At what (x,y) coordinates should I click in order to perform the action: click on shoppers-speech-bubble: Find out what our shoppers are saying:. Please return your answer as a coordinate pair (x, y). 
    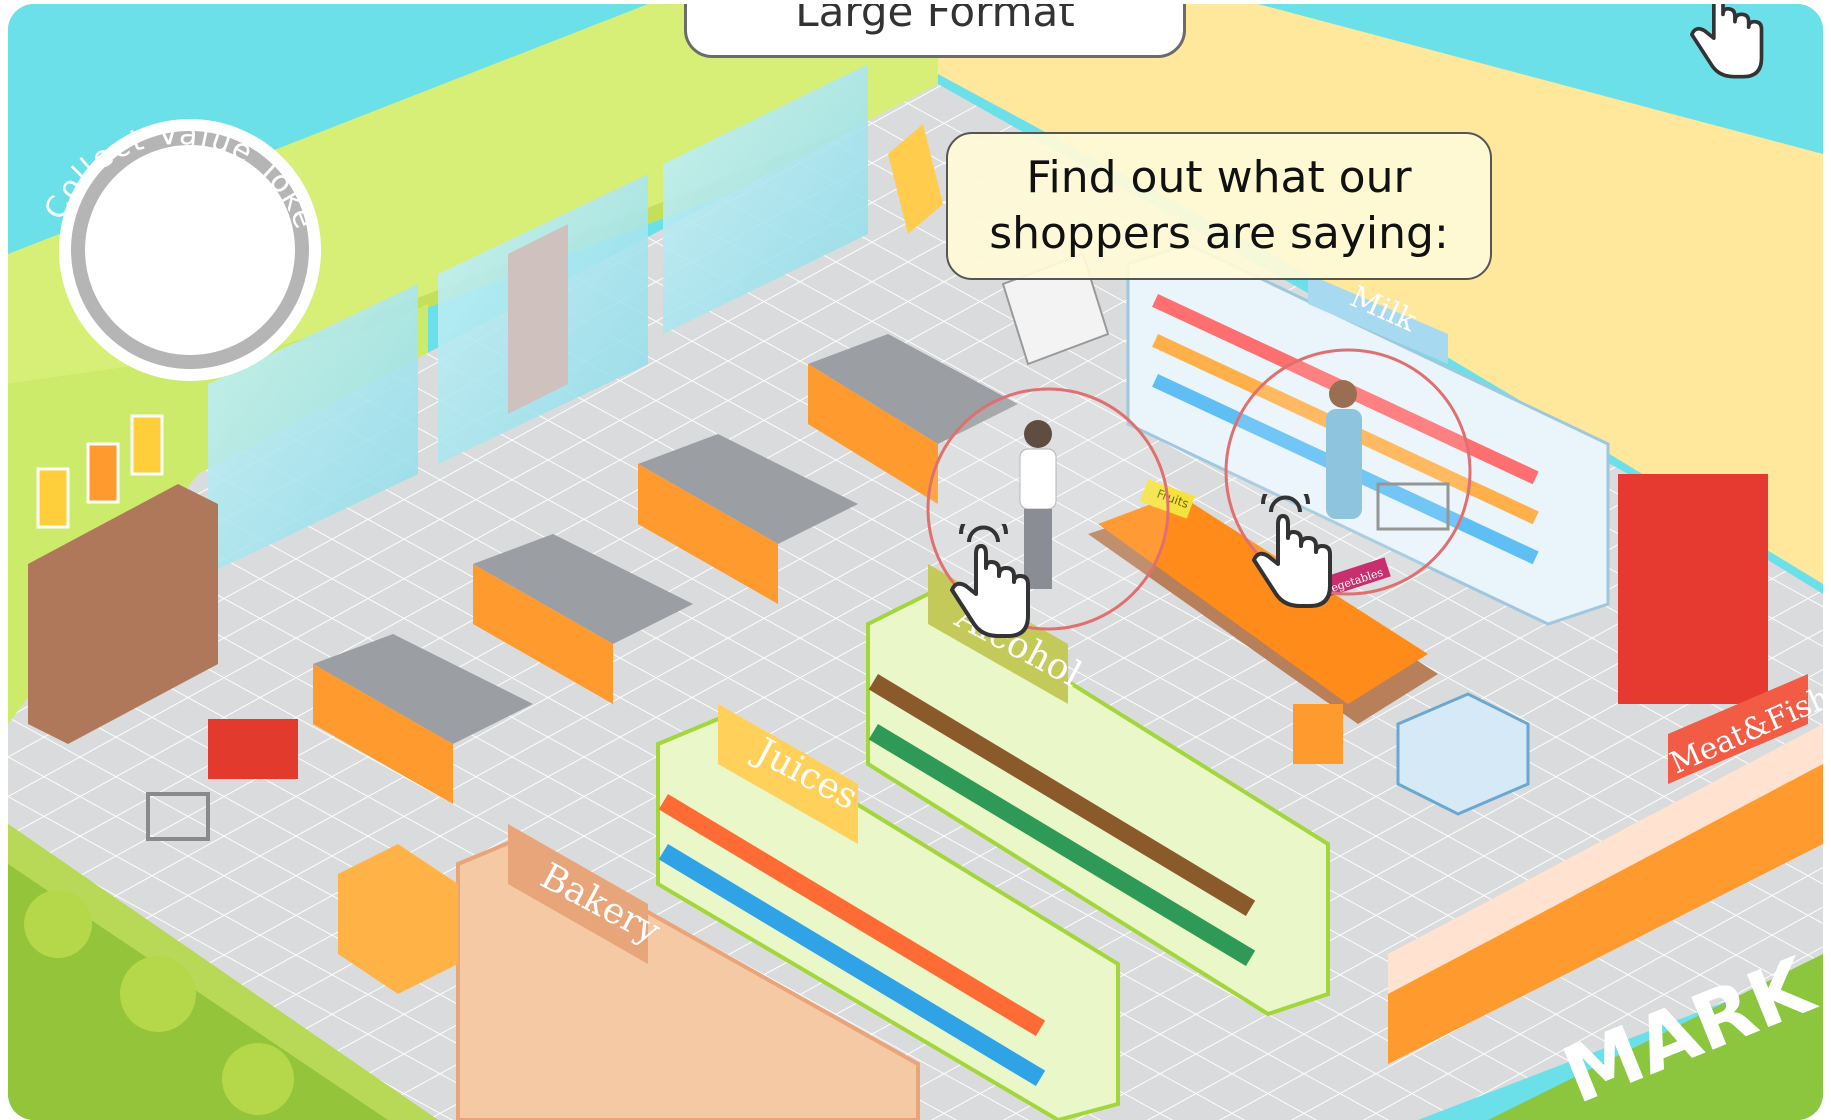
    Looking at the image, I should click on (1219, 206).